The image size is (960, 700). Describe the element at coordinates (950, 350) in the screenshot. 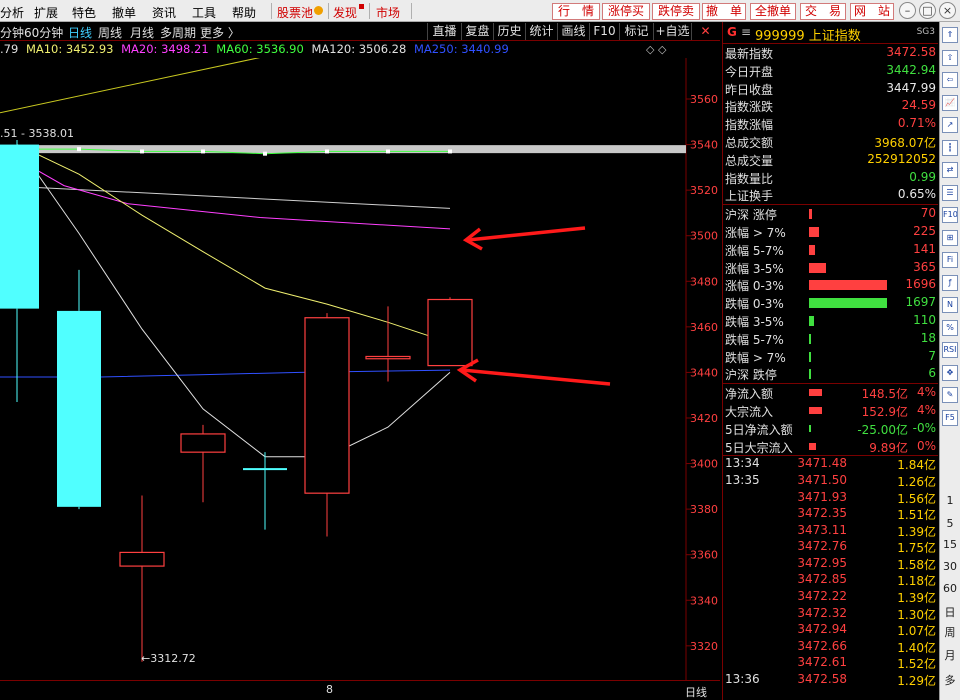

I see `rsi-icon: RSI` at that location.